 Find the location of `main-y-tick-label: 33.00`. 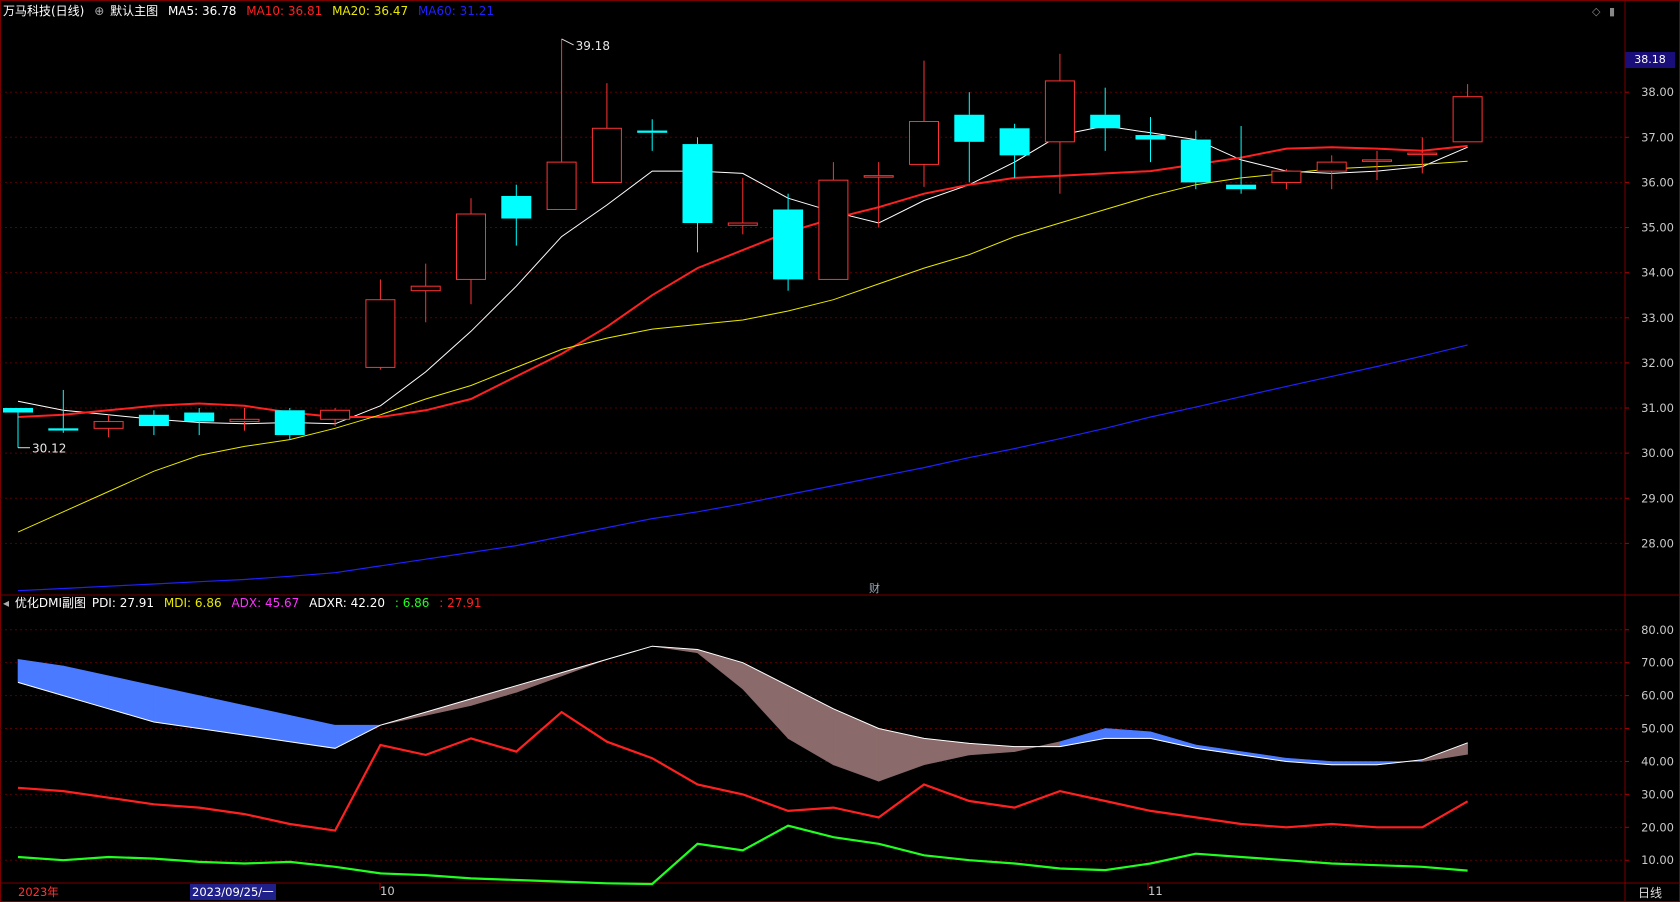

main-y-tick-label: 33.00 is located at coordinates (1657, 318).